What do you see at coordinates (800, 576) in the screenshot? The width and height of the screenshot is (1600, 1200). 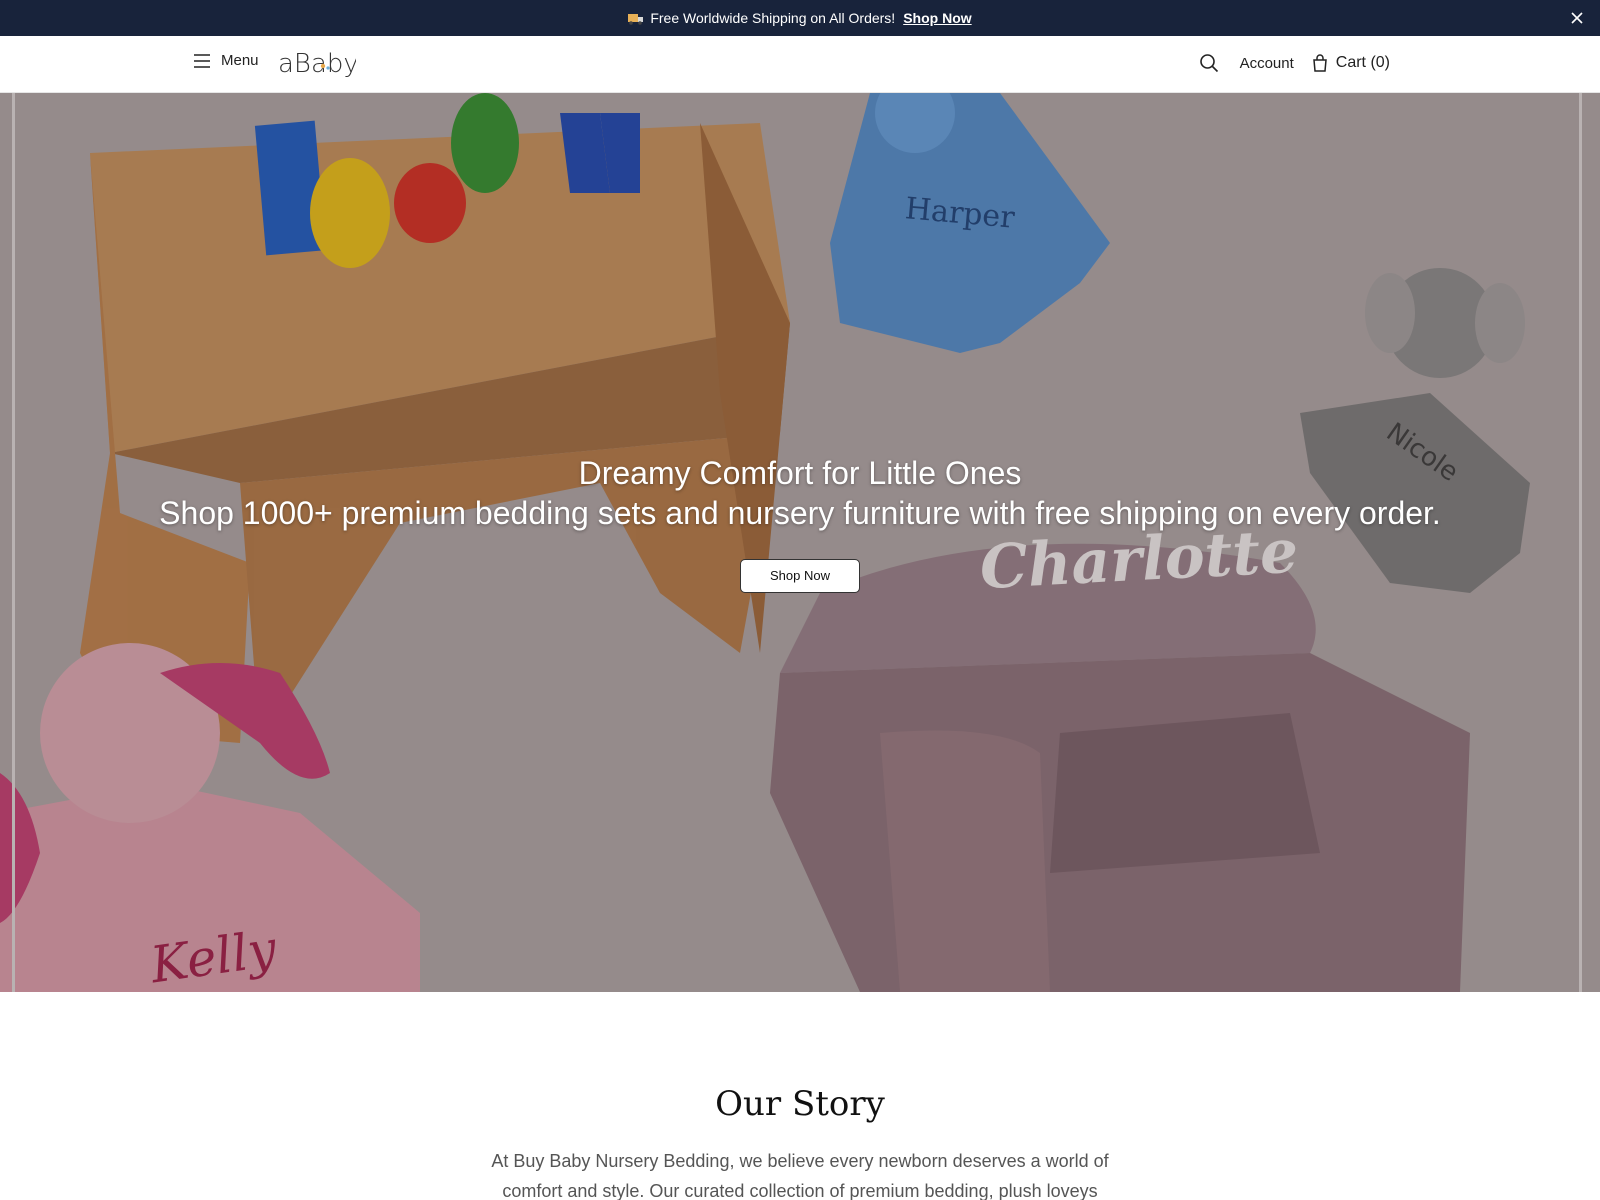 I see `hero-shop-now-button: Shop Now` at bounding box center [800, 576].